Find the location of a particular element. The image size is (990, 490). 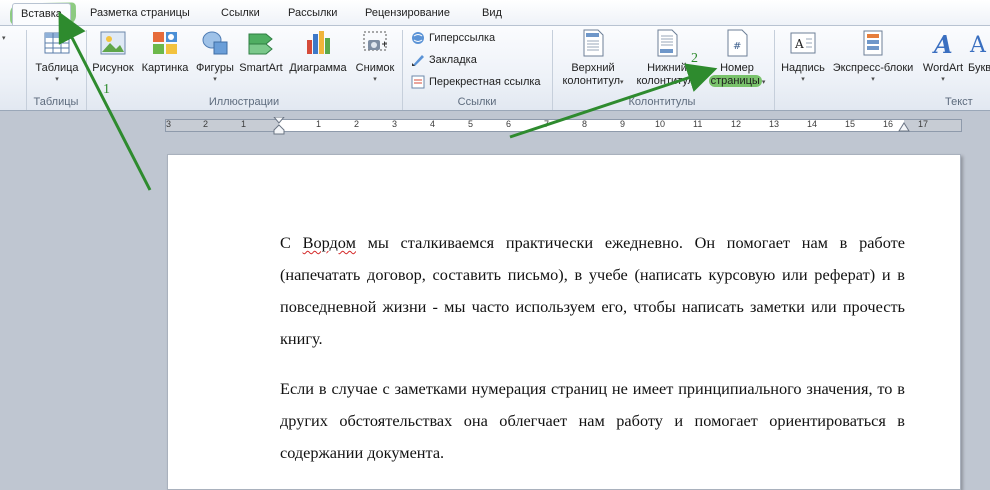

bookmark-button: Закладка is located at coordinates (443, 60).